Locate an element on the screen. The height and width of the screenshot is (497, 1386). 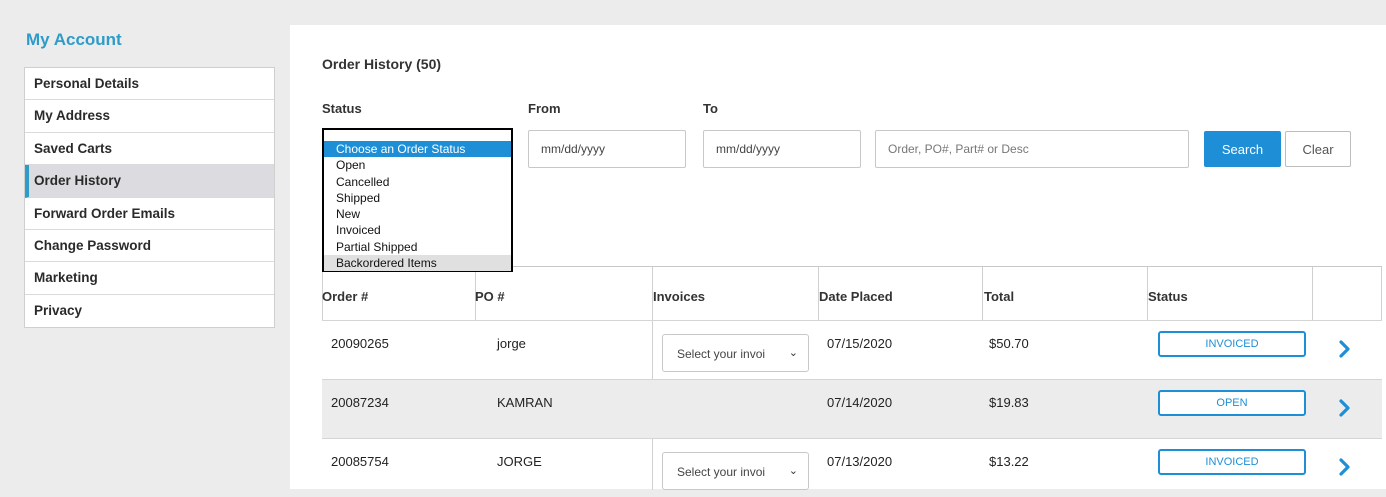
to-label: To is located at coordinates (710, 108).